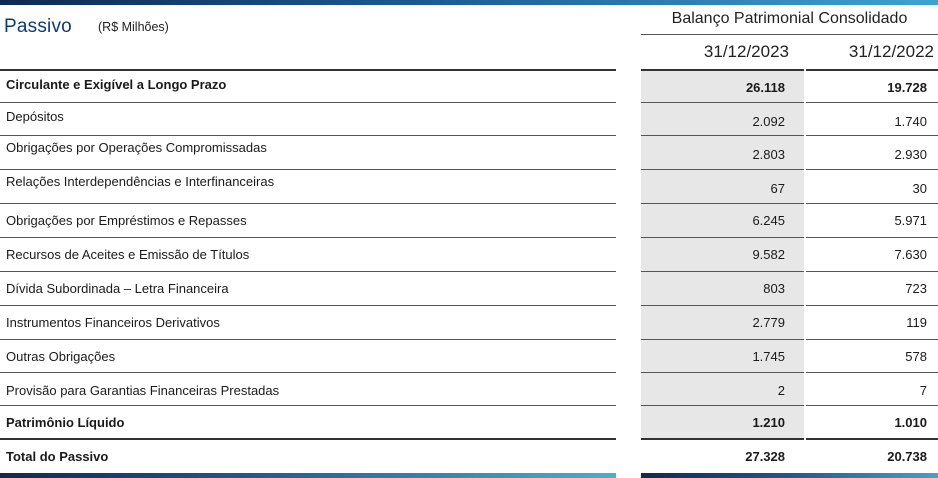 This screenshot has width=938, height=478. Describe the element at coordinates (136, 147) in the screenshot. I see `row-label: Obrigações por Operações Compromissadas` at that location.